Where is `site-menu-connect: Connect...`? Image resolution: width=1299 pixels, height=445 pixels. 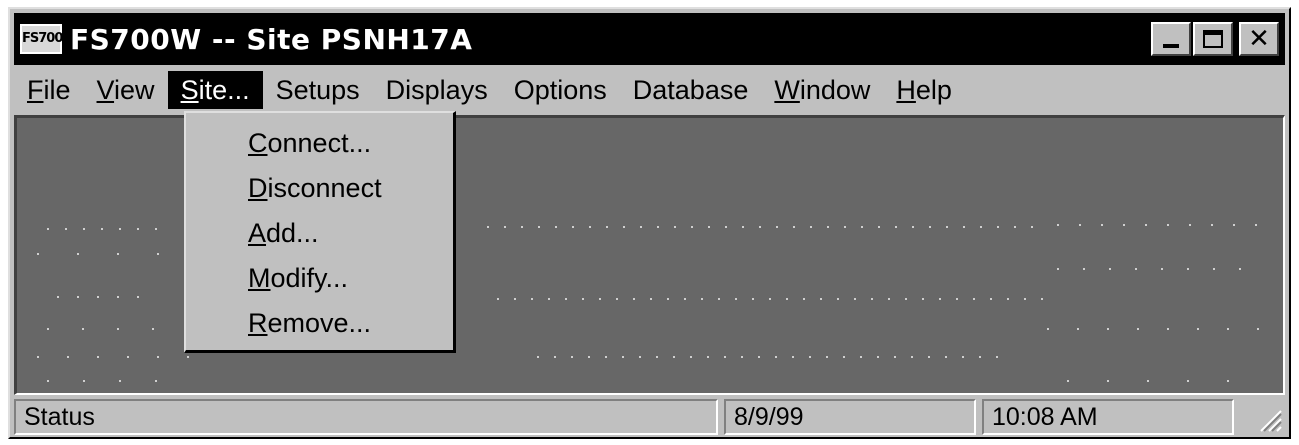
site-menu-connect: Connect... is located at coordinates (319, 143).